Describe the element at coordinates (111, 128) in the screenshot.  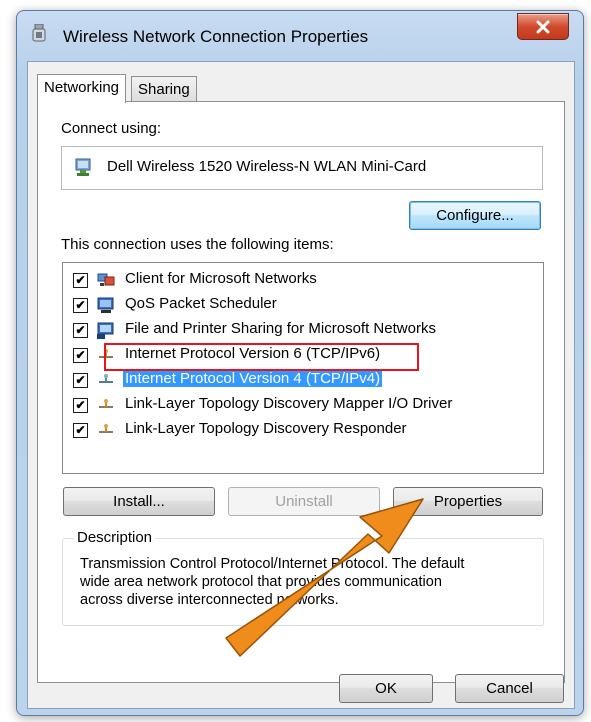
I see `connect-using-label: Connect using:` at that location.